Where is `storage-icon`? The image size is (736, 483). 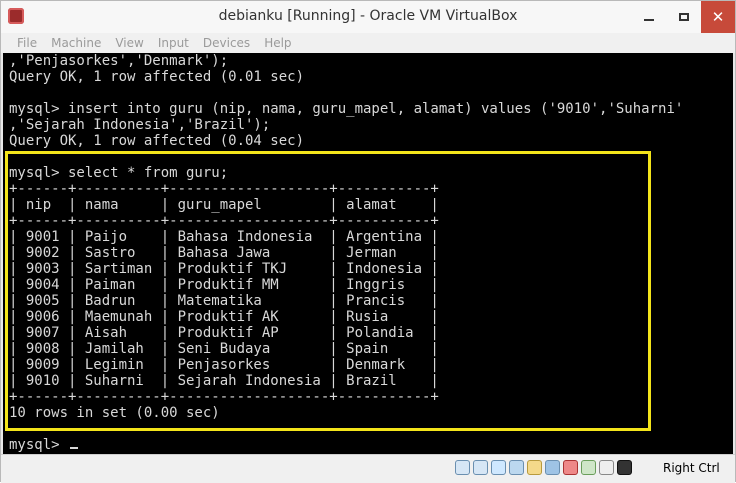 storage-icon is located at coordinates (462, 467).